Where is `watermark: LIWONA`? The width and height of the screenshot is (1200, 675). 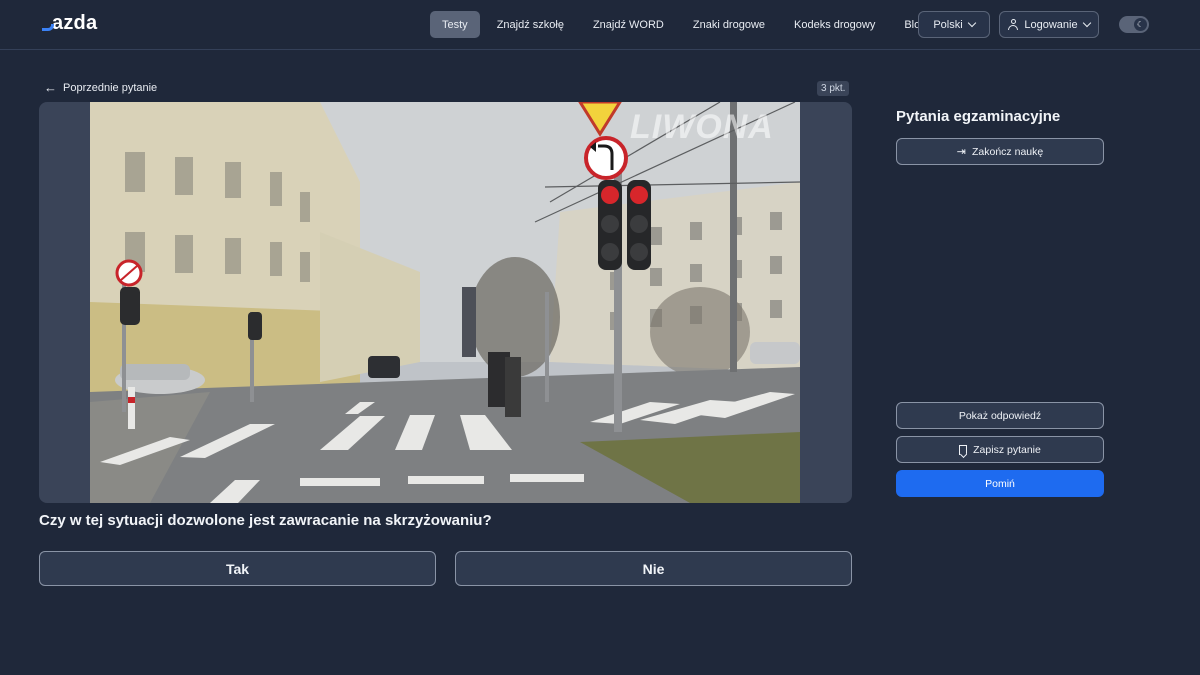 watermark: LIWONA is located at coordinates (702, 127).